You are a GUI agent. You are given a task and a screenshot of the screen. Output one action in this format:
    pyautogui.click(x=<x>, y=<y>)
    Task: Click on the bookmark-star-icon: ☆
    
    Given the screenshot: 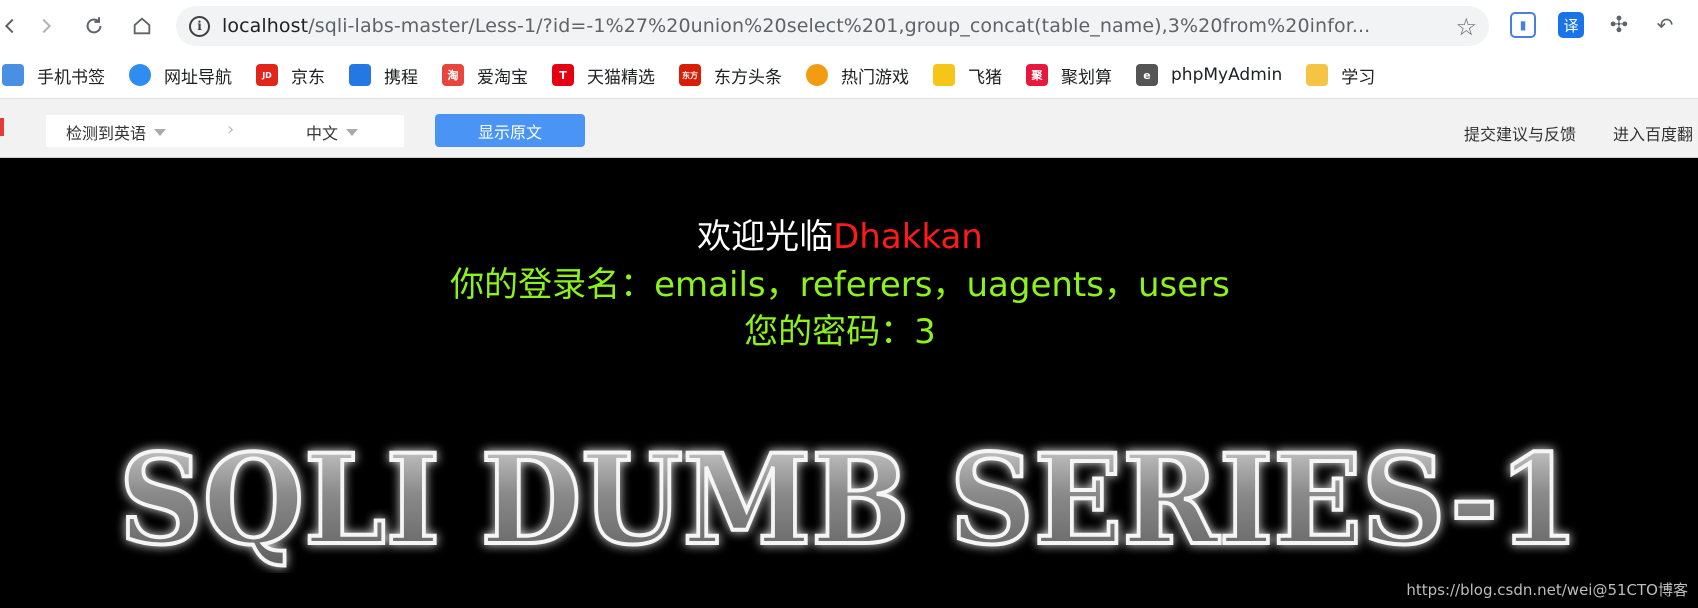 What is the action you would take?
    pyautogui.click(x=1466, y=27)
    